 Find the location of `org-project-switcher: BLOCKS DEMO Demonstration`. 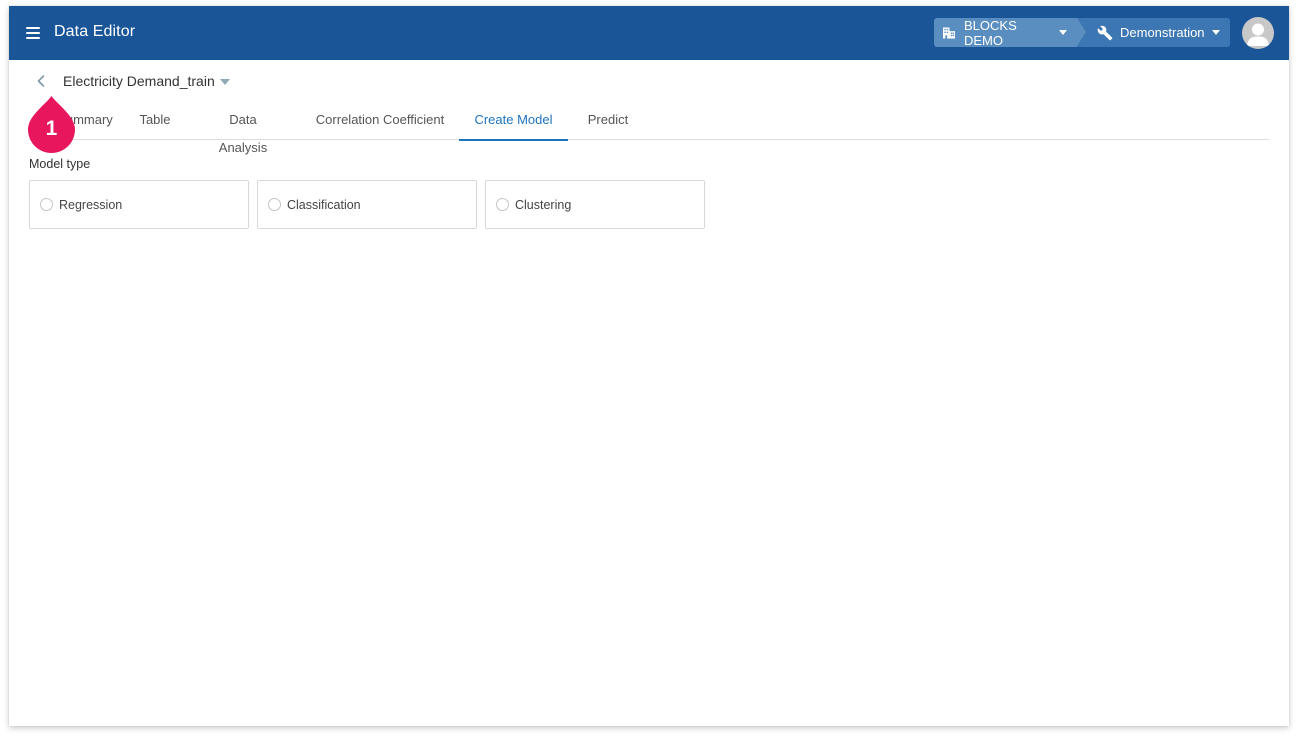

org-project-switcher: BLOCKS DEMO Demonstration is located at coordinates (1082, 32).